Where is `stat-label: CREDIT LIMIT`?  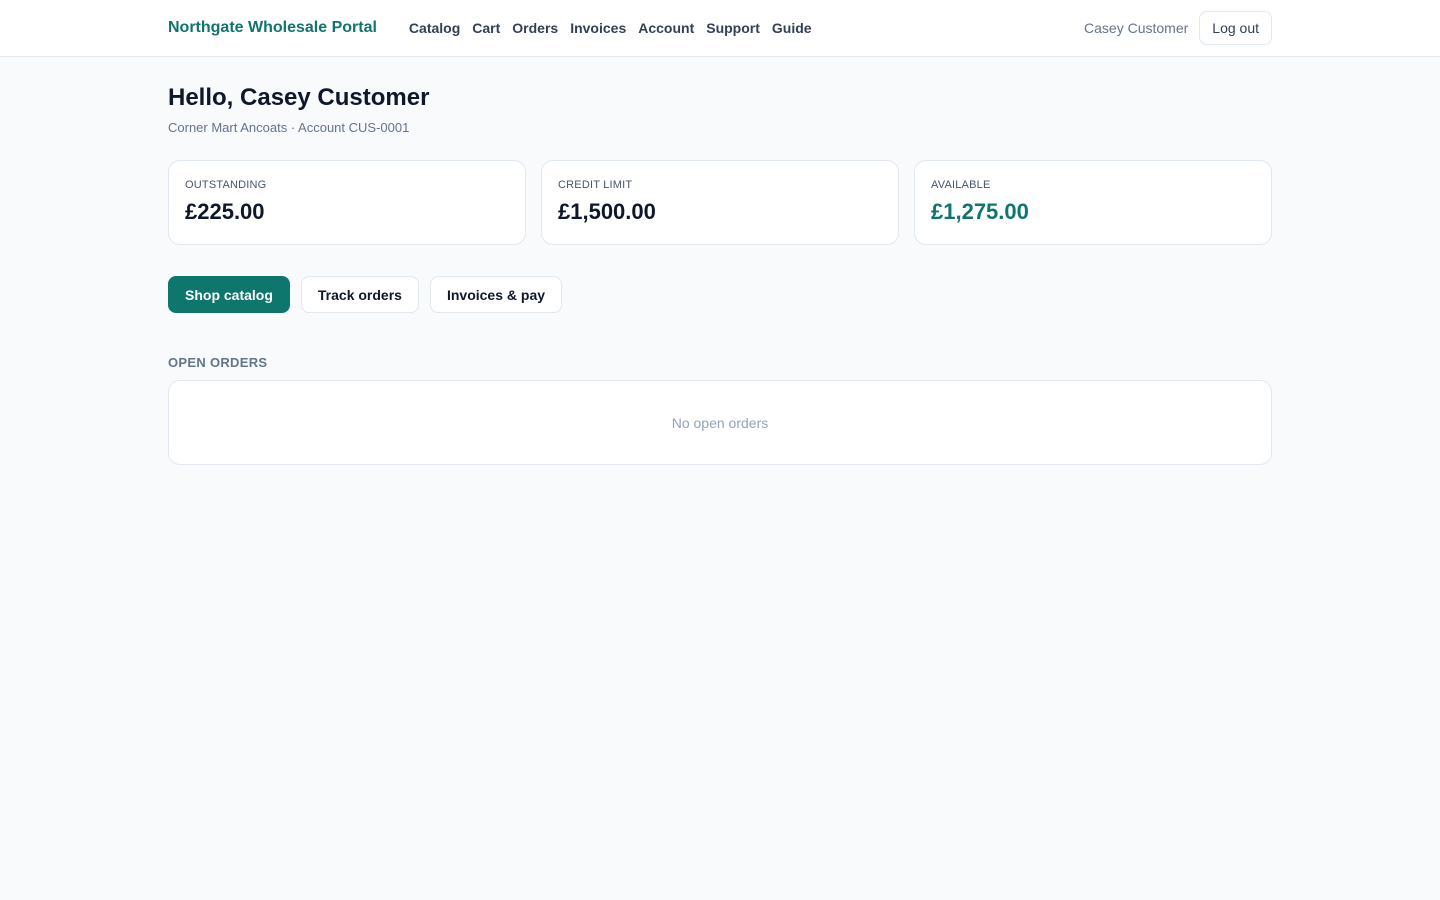 stat-label: CREDIT LIMIT is located at coordinates (595, 185).